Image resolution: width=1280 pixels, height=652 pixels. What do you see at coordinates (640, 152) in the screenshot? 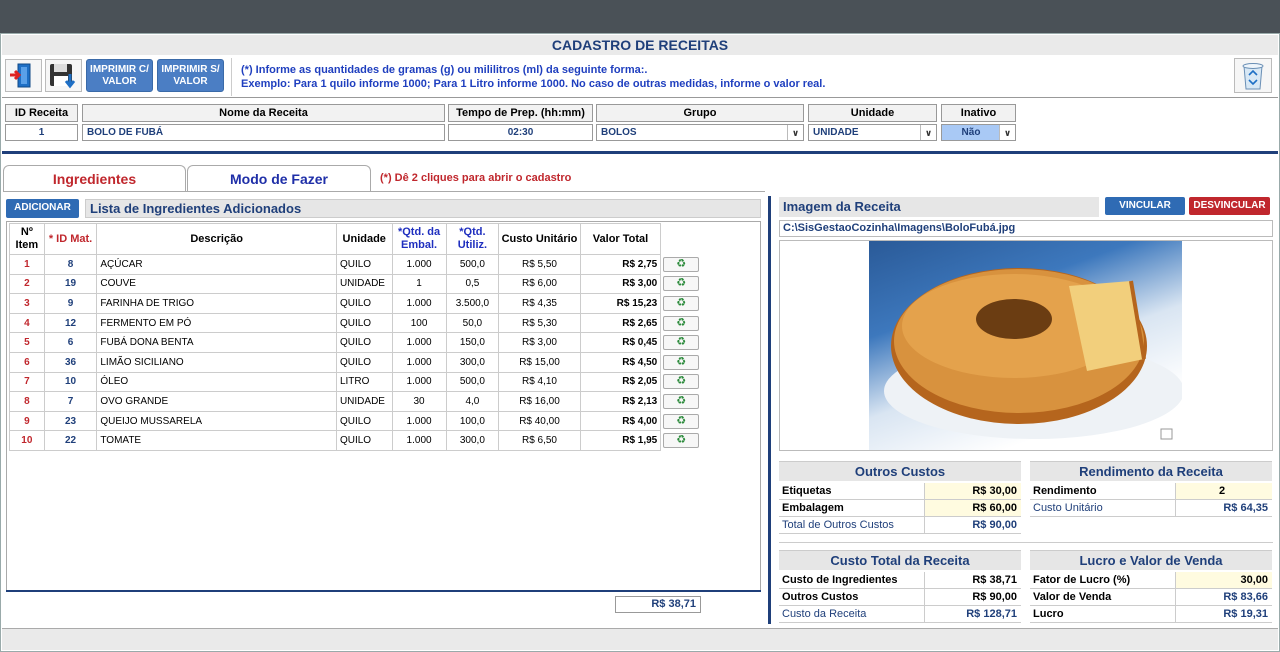
I see `section-divider` at bounding box center [640, 152].